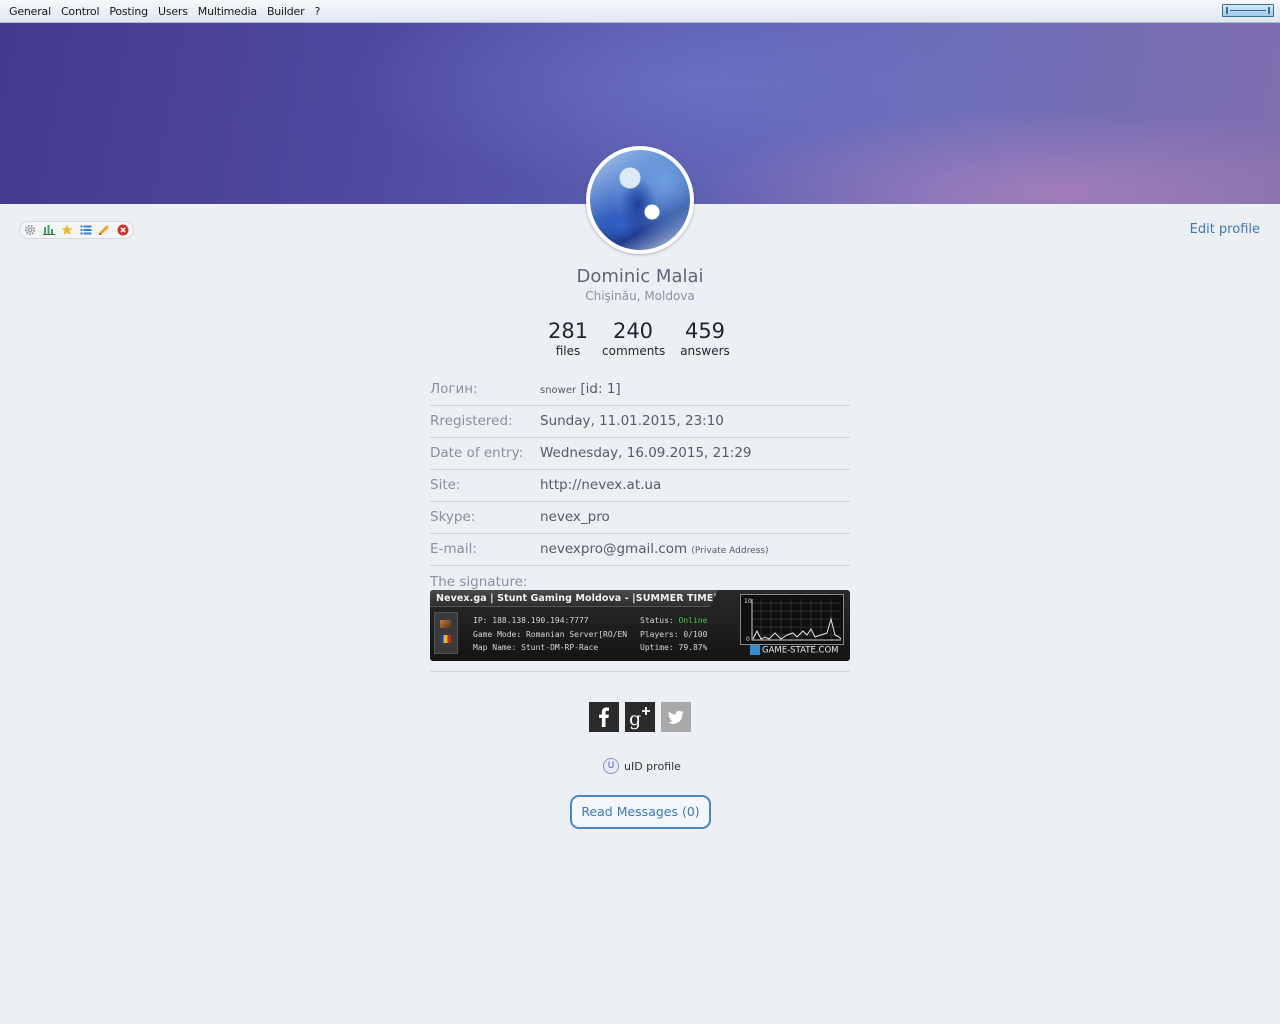 Image resolution: width=1280 pixels, height=1024 pixels. Describe the element at coordinates (640, 518) in the screenshot. I see `detail-row-skype: Skype: nevex_pro` at that location.